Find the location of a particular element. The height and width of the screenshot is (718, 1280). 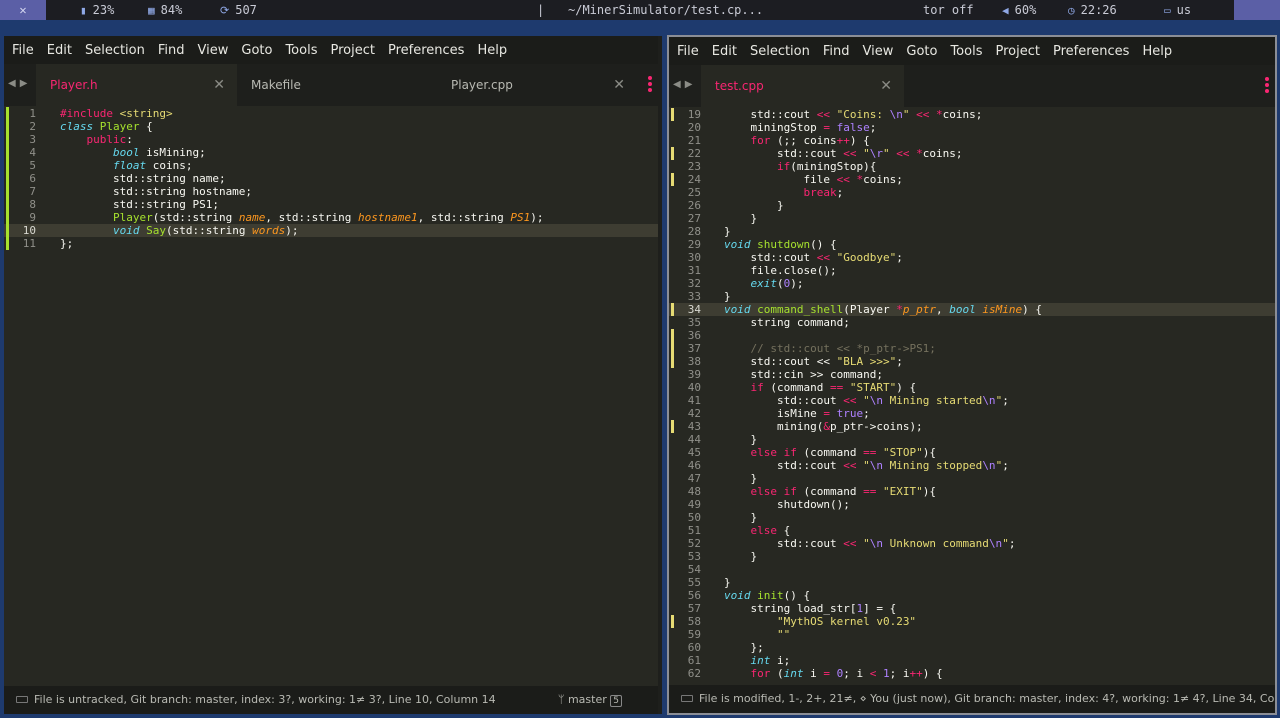

tab-makefile: Makefile is located at coordinates (337, 85).